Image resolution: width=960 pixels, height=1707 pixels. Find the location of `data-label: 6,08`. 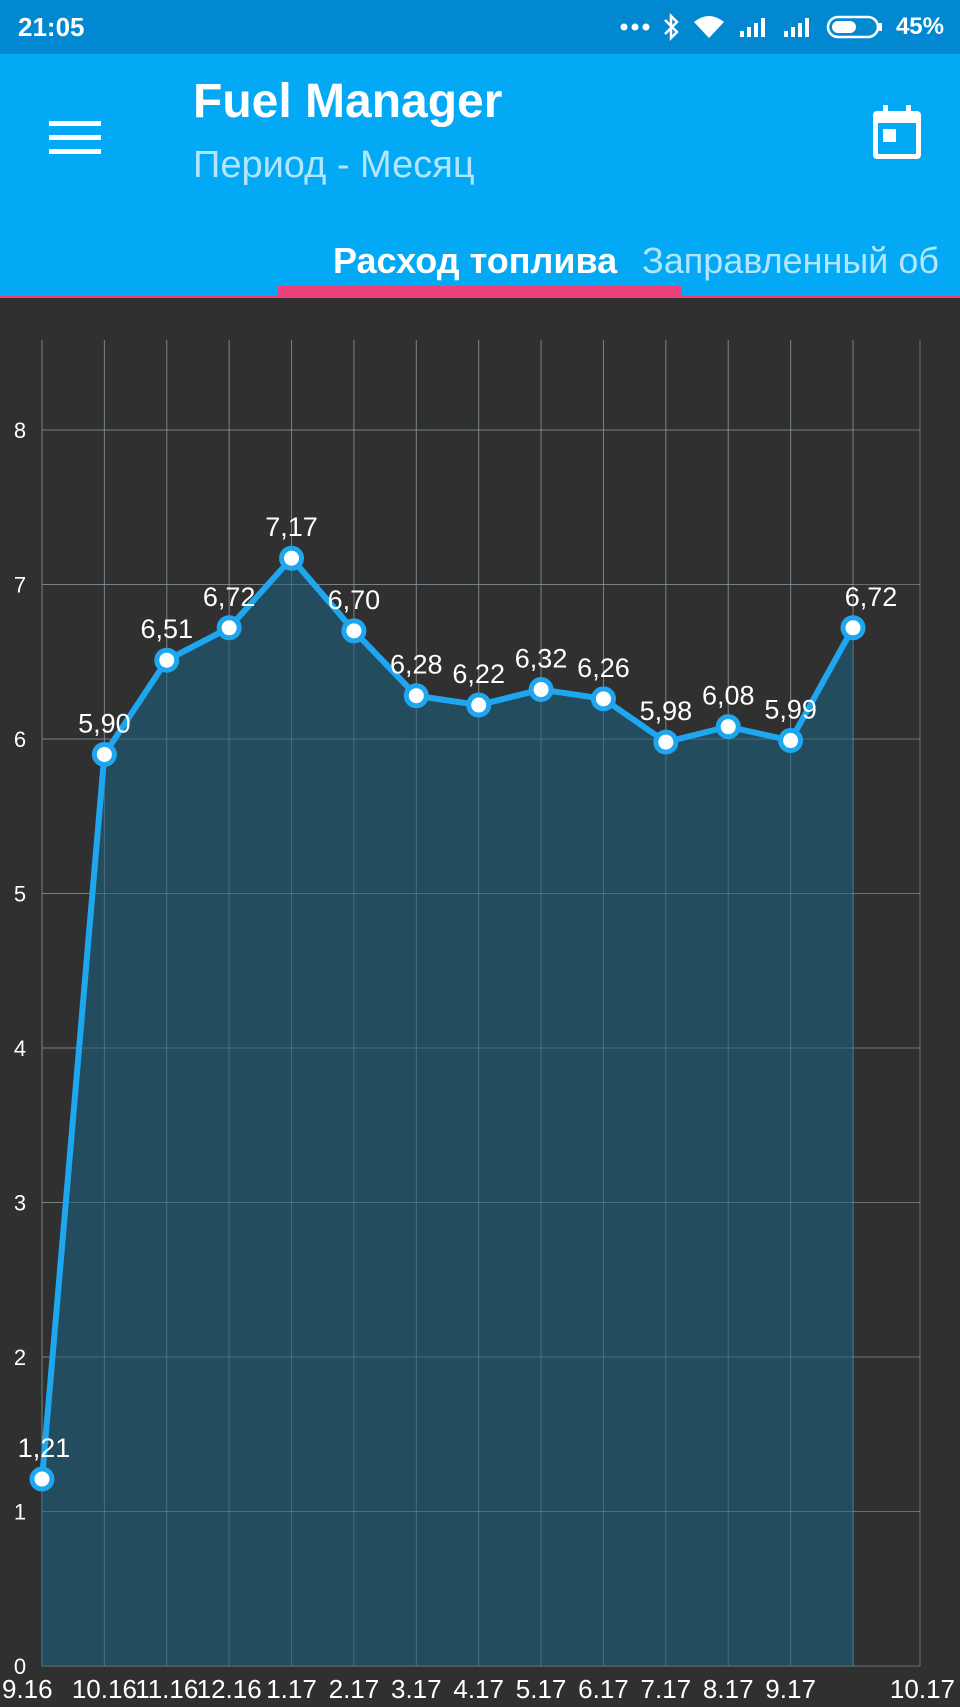

data-label: 6,08 is located at coordinates (728, 696).